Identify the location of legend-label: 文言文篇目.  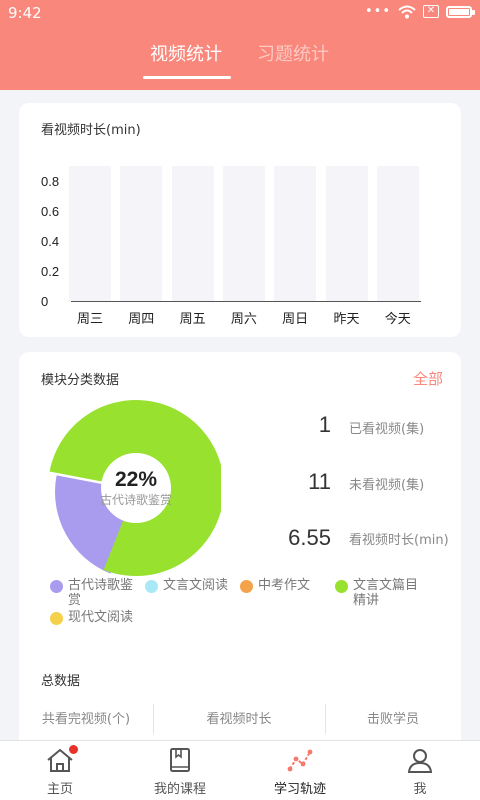
(386, 585).